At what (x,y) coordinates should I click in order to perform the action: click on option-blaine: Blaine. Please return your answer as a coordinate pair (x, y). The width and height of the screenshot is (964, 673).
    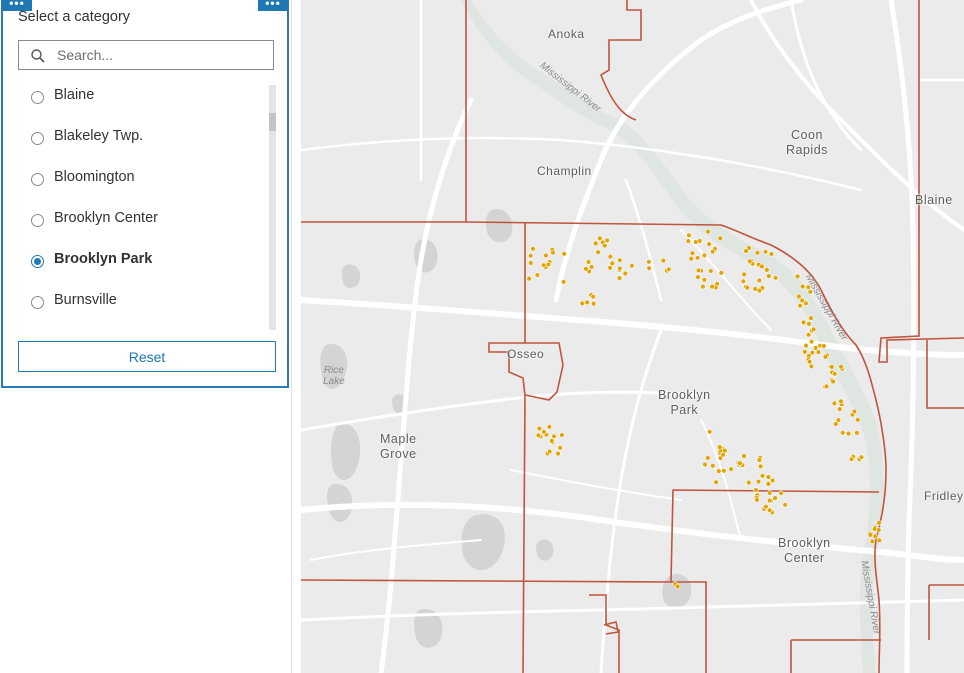
    Looking at the image, I should click on (135, 96).